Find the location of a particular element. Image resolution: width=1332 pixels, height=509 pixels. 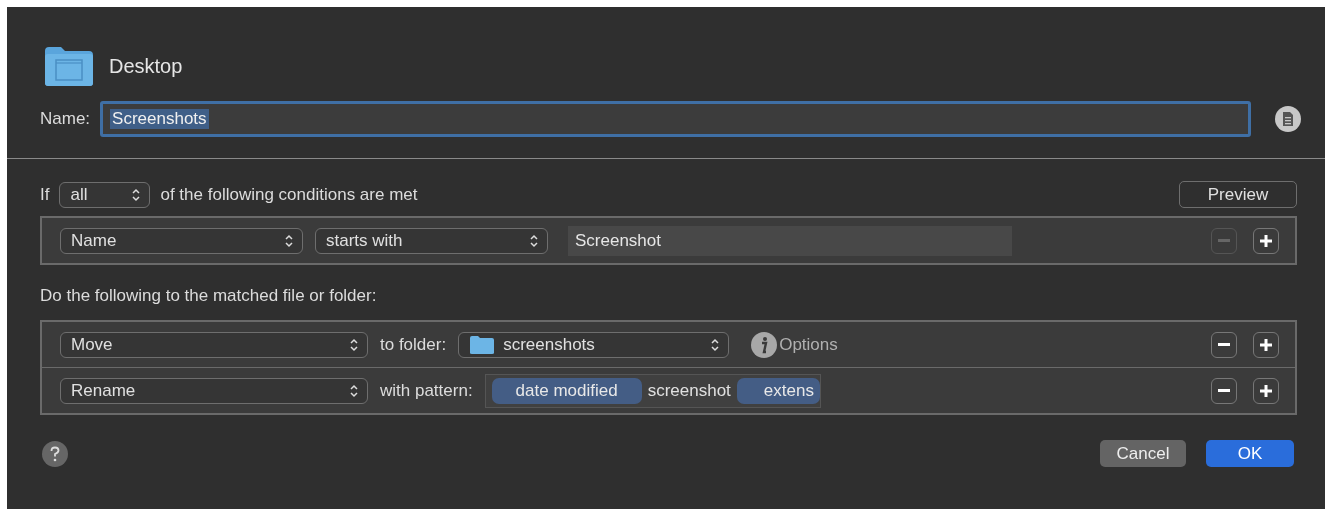

cancel-button: Cancel is located at coordinates (1143, 453).